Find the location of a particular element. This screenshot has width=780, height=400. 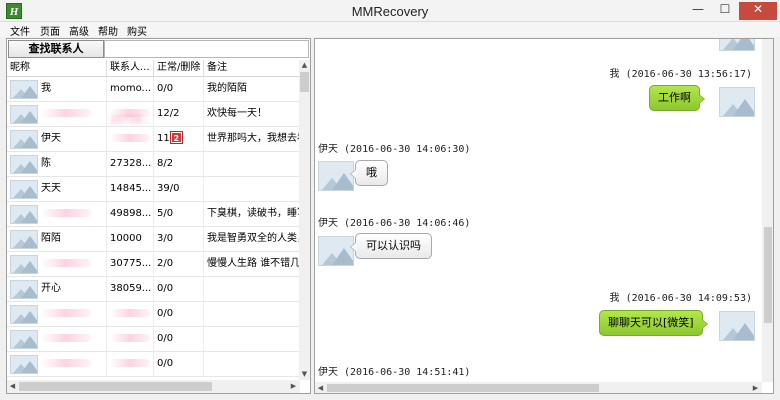

contacts-vertical-scrollbar: ▲ ▼ is located at coordinates (304, 220).